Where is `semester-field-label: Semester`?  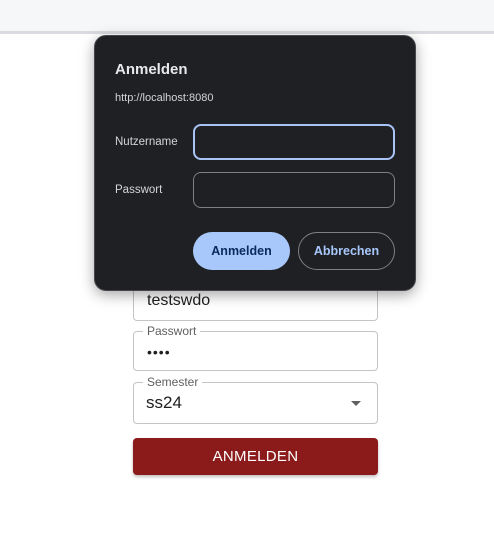
semester-field-label: Semester is located at coordinates (173, 382).